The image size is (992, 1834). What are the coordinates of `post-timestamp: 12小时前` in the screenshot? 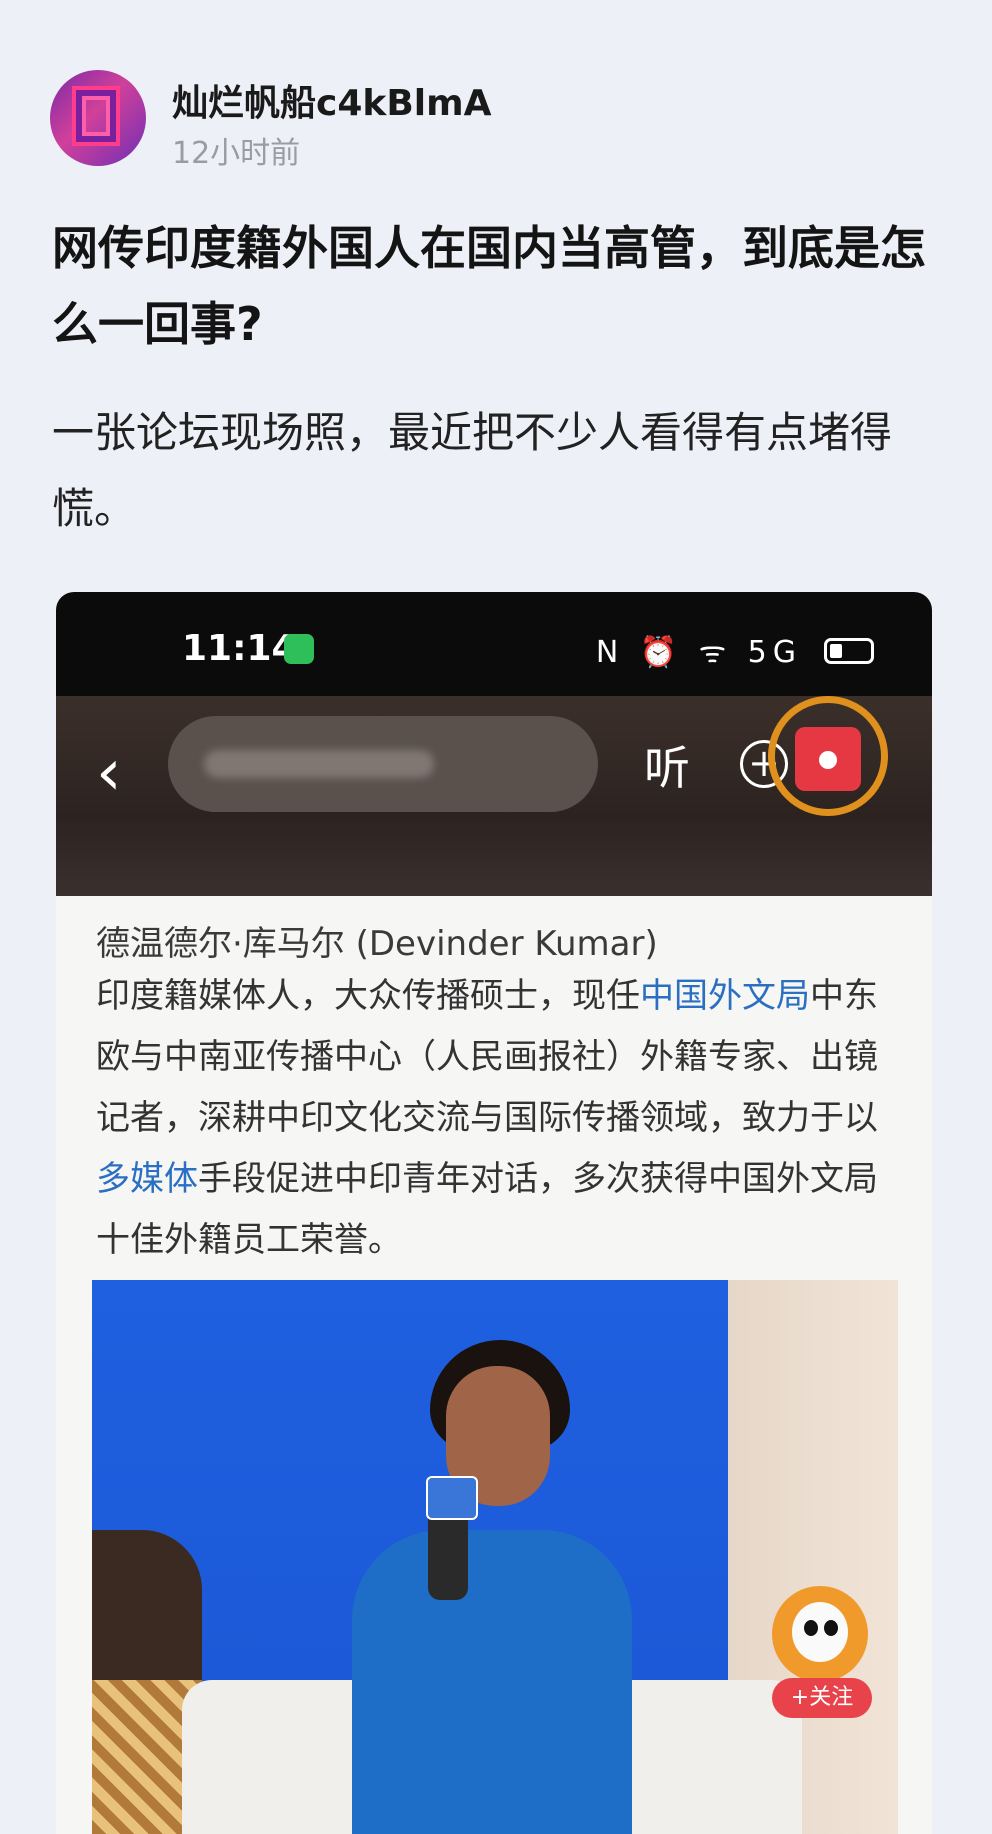 It's located at (236, 153).